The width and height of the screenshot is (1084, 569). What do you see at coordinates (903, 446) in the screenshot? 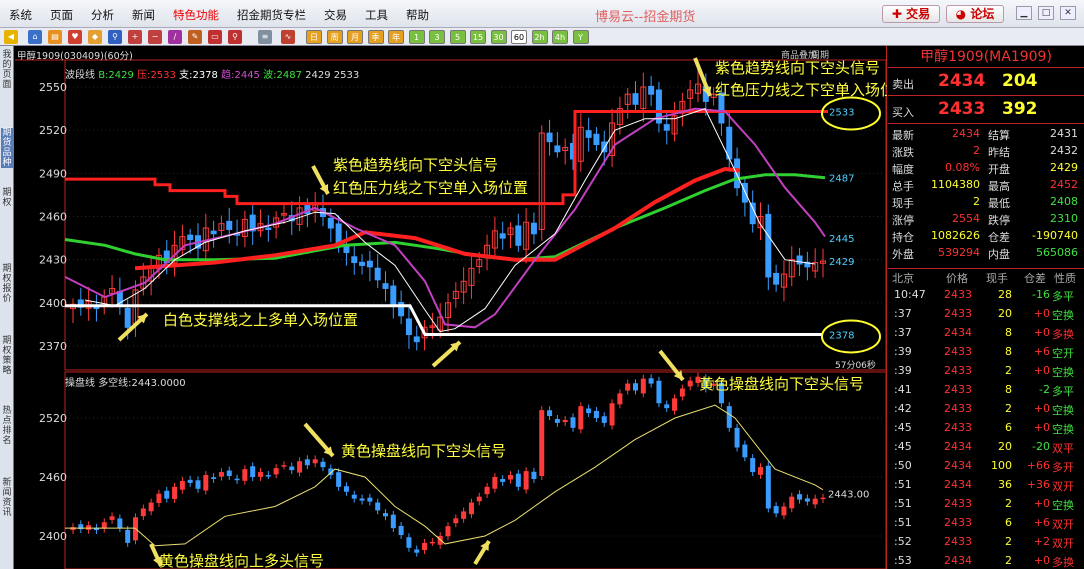
I see `tick-t: :45` at bounding box center [903, 446].